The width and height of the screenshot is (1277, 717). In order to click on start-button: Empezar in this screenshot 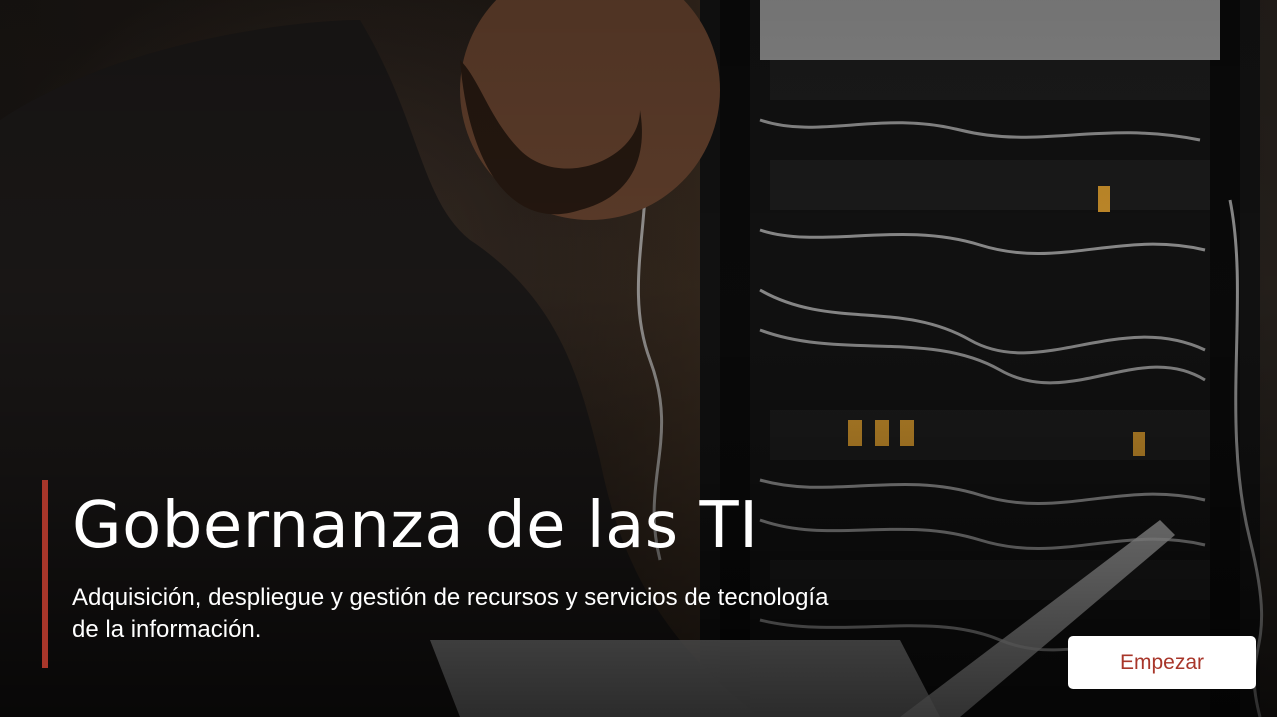, I will do `click(1162, 662)`.